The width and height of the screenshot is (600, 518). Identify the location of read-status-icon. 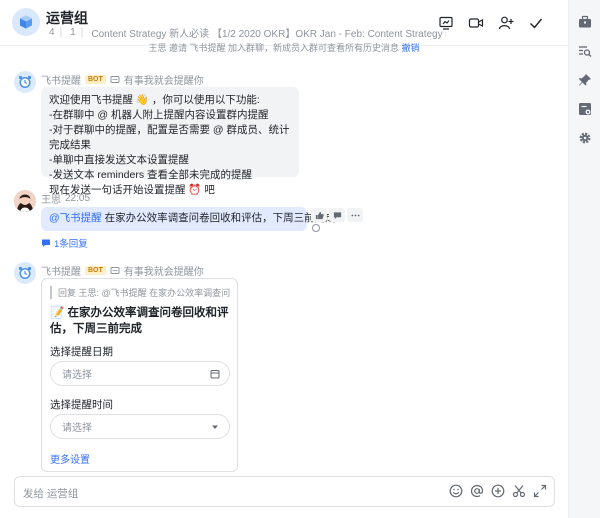
(316, 228).